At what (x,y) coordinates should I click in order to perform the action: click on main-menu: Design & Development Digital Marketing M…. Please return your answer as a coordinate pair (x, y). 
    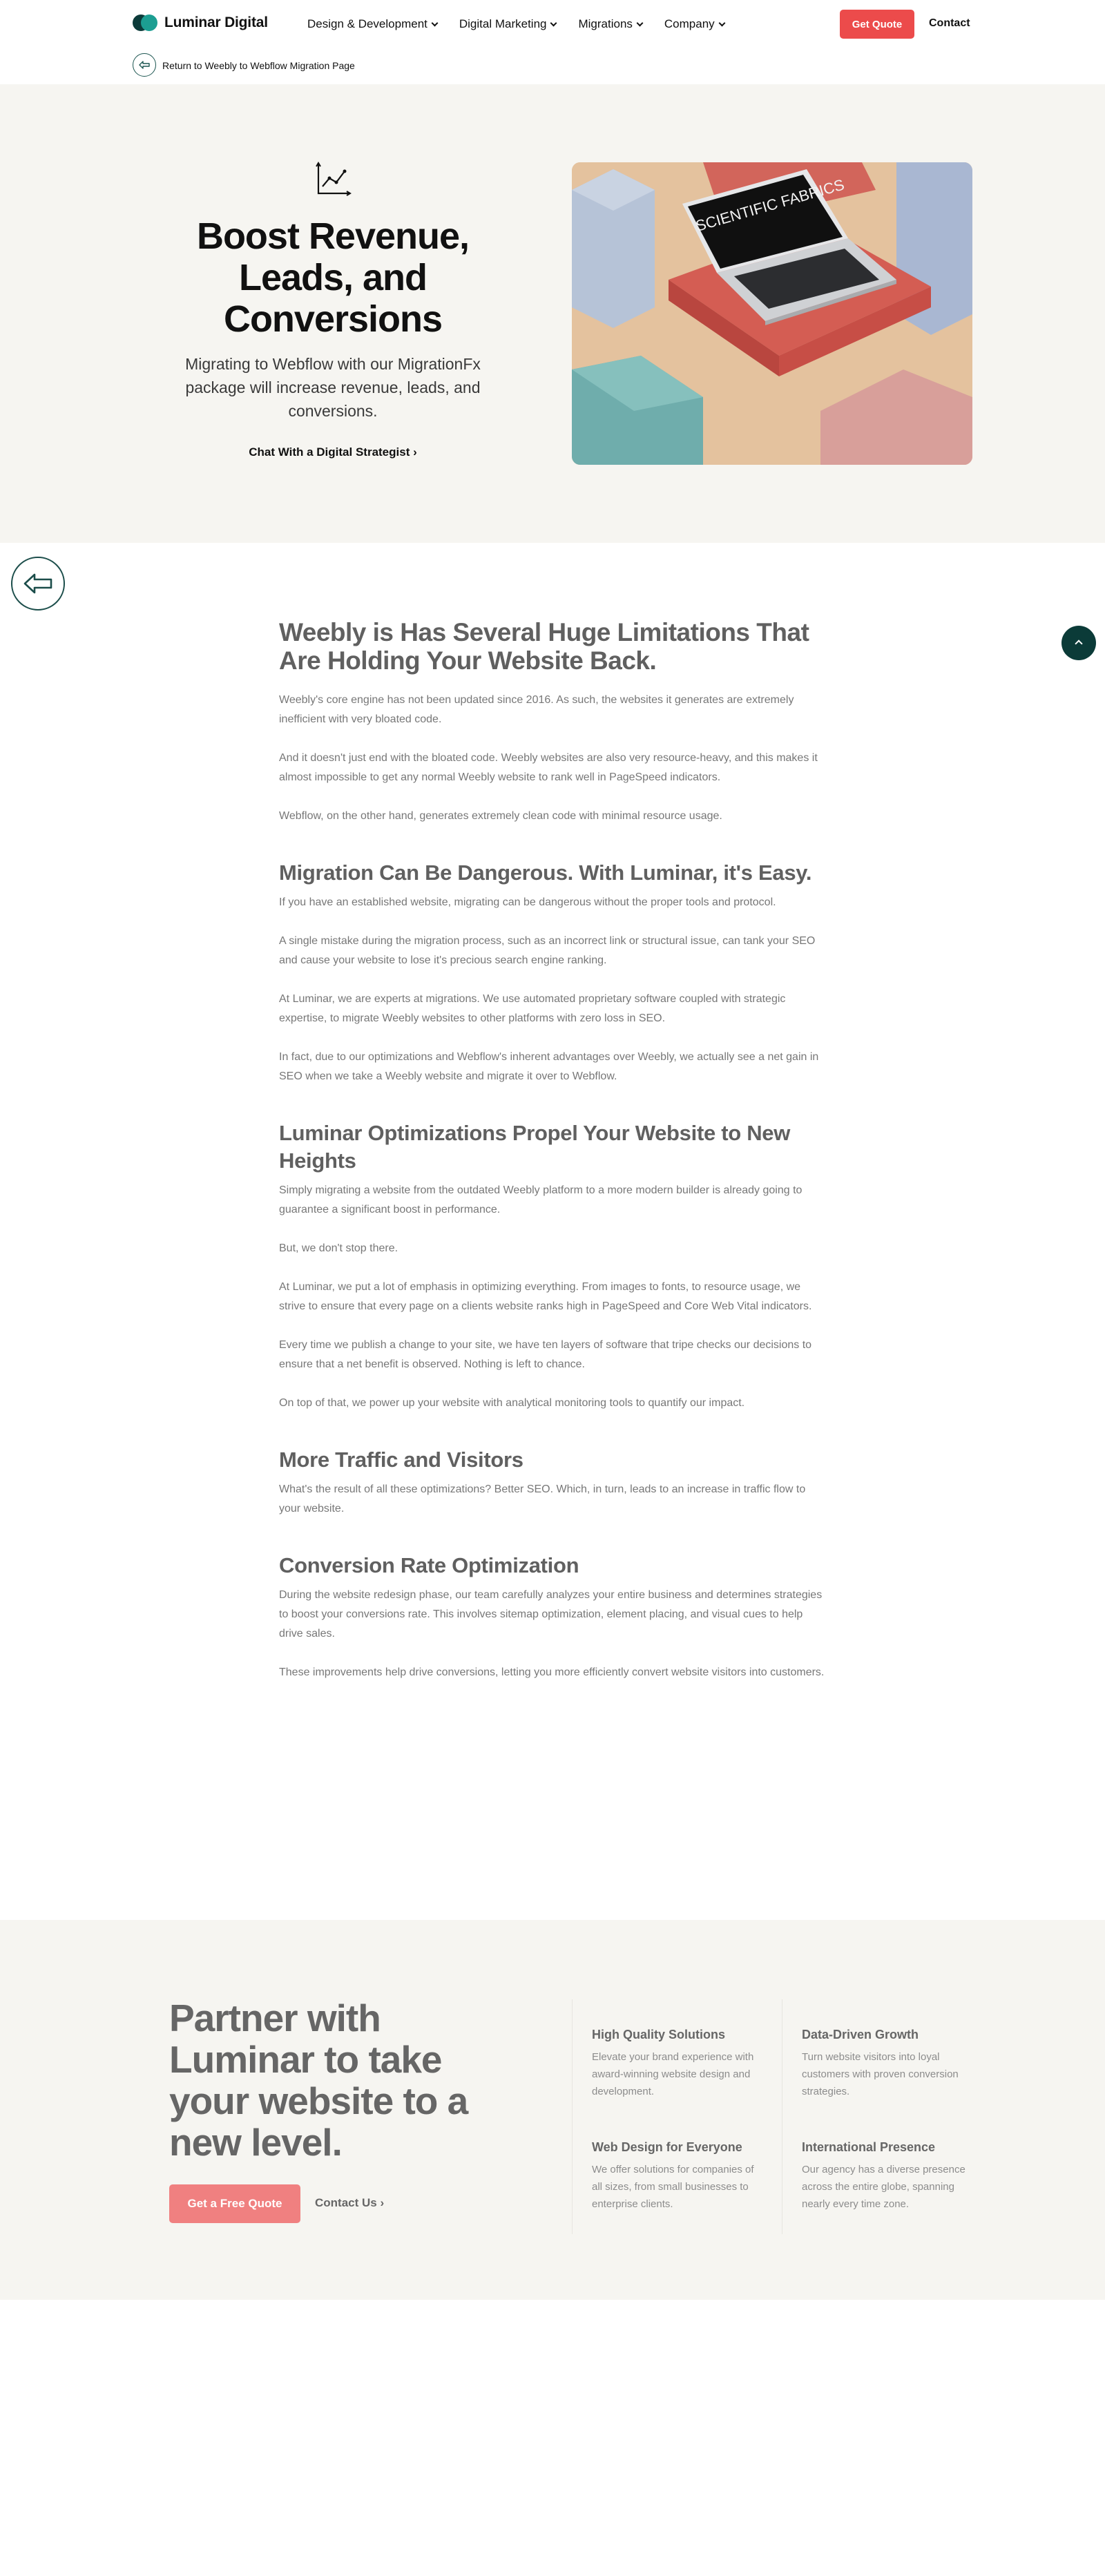
    Looking at the image, I should click on (527, 24).